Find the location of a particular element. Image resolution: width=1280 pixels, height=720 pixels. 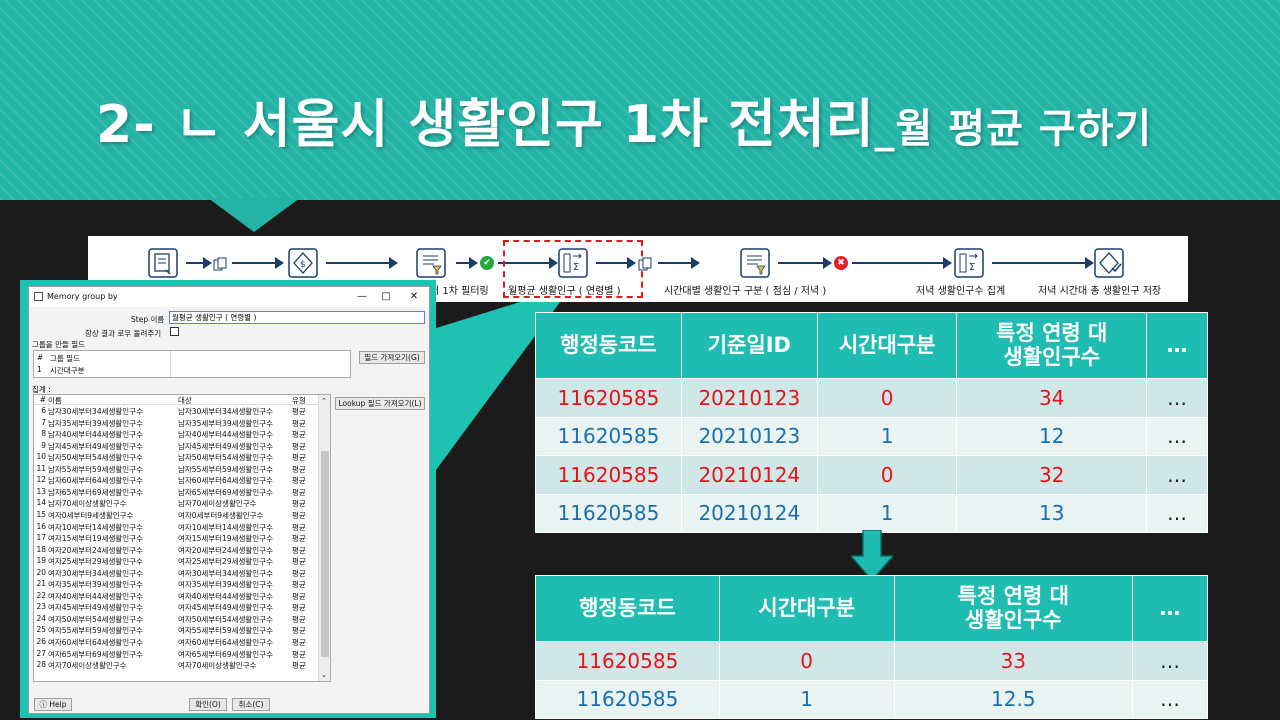

table-row: 7 남자35세부터39세생활인구수 남자35세부터39세생활인구수 평균 is located at coordinates (182, 424).